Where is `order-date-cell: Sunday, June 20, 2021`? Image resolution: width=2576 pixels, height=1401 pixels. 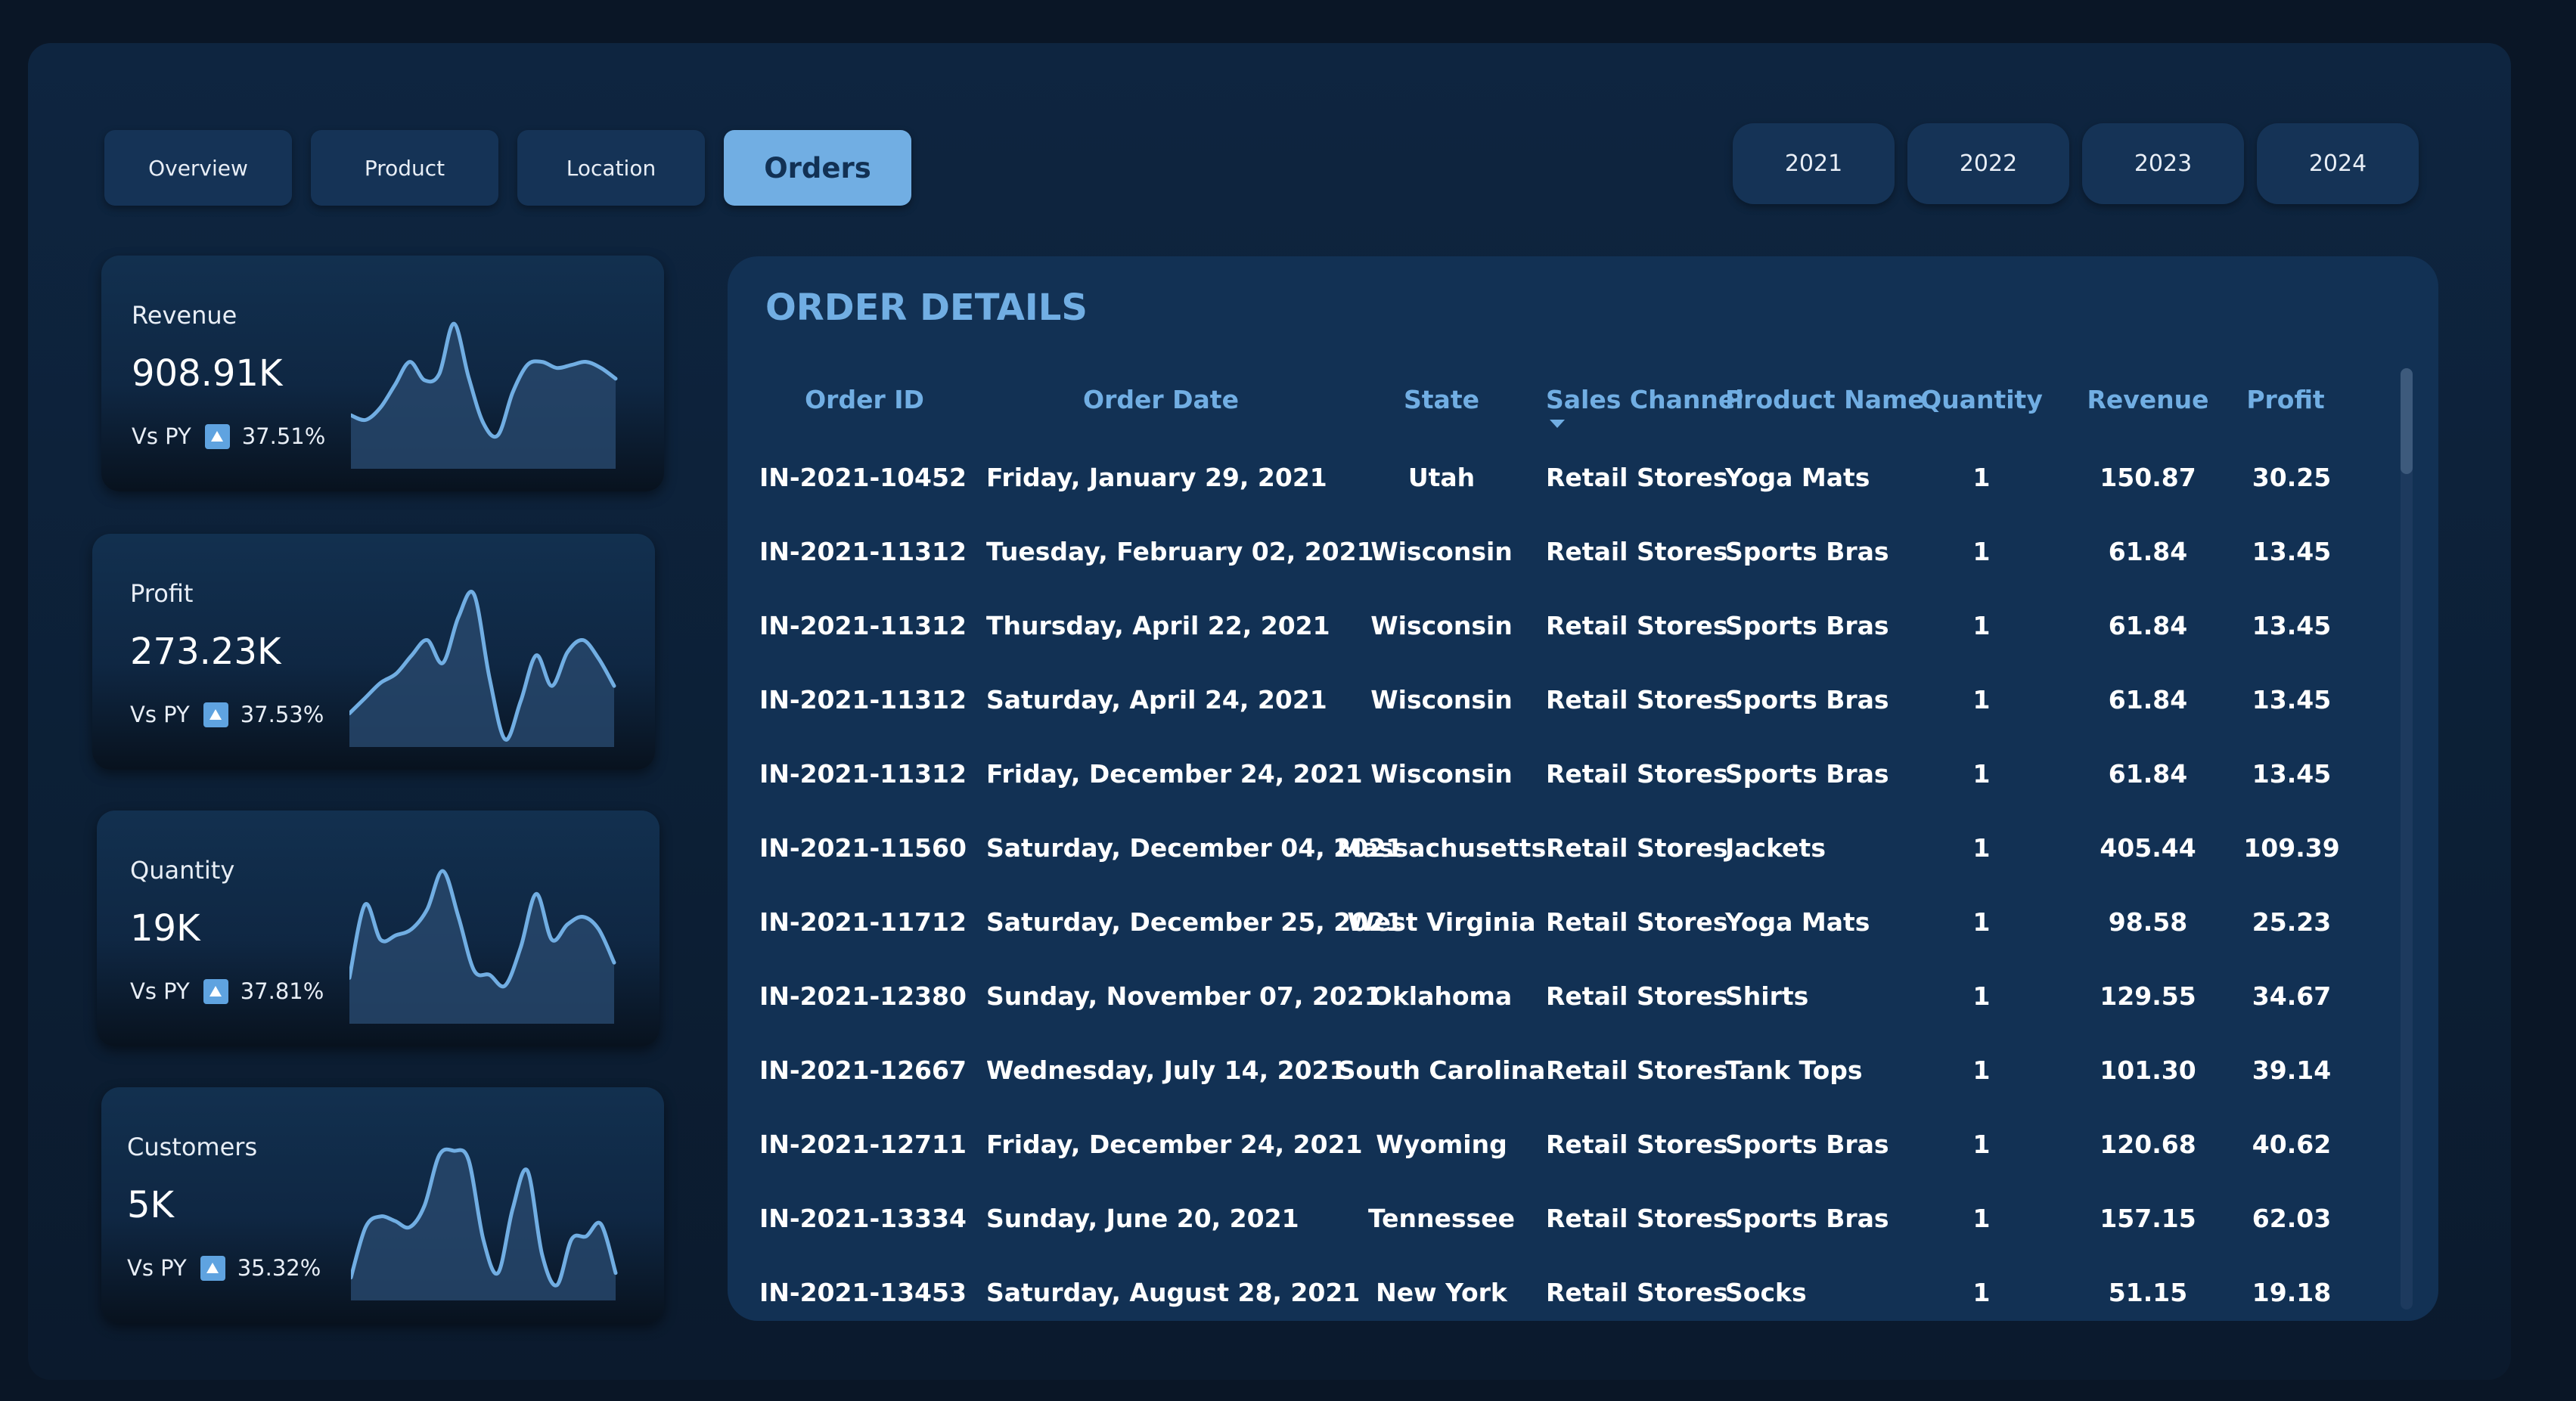
order-date-cell: Sunday, June 20, 2021 is located at coordinates (1142, 1219).